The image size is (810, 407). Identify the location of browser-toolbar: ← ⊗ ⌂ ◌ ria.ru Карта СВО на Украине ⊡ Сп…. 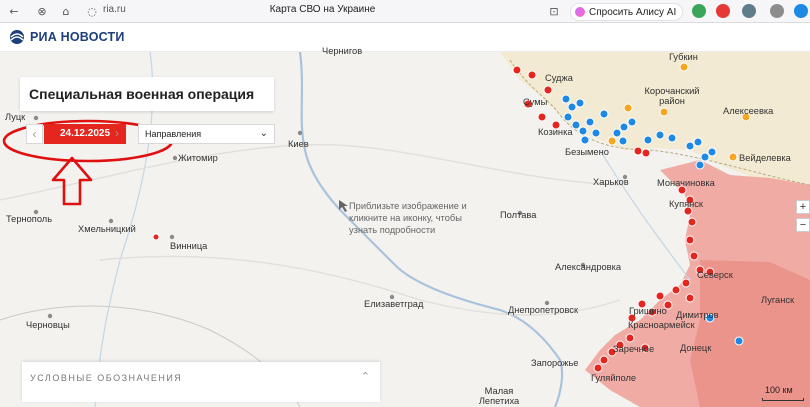
(405, 11).